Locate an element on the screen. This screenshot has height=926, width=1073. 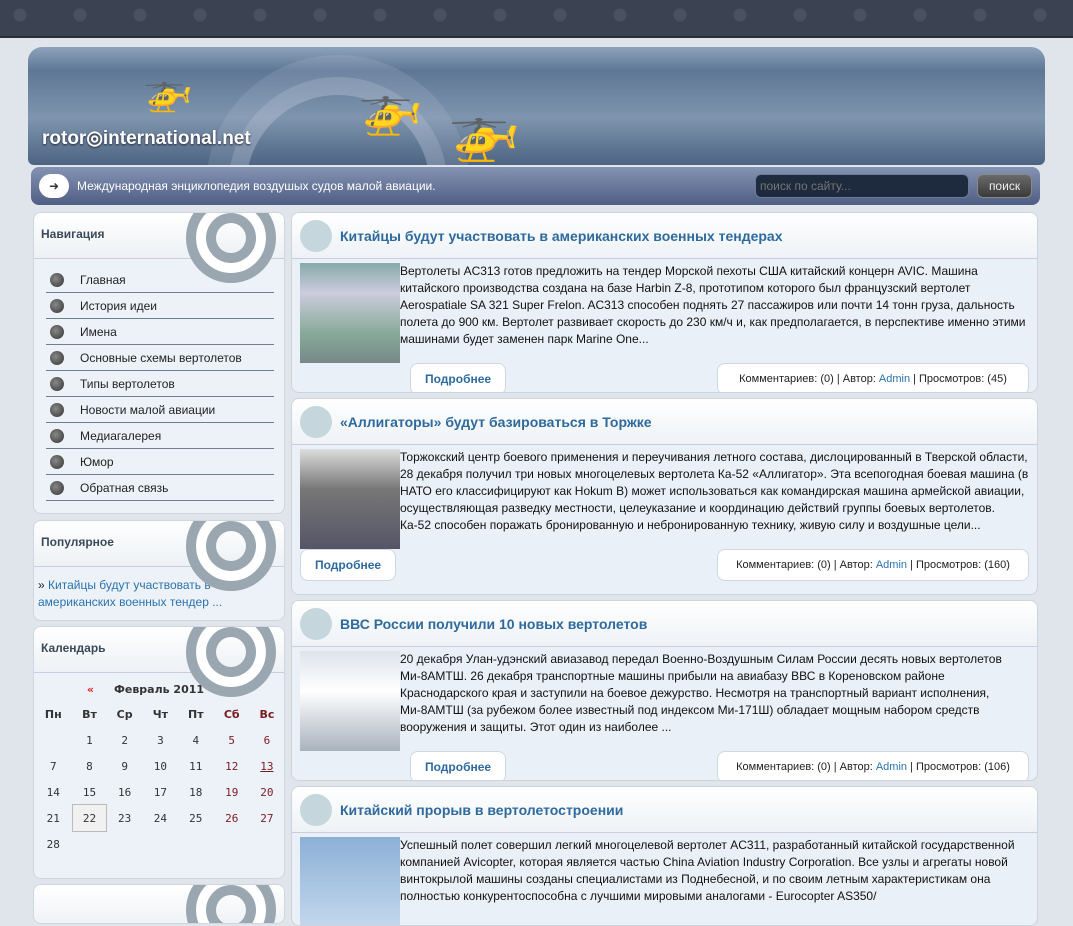
calendar-day: 15 is located at coordinates (89, 792).